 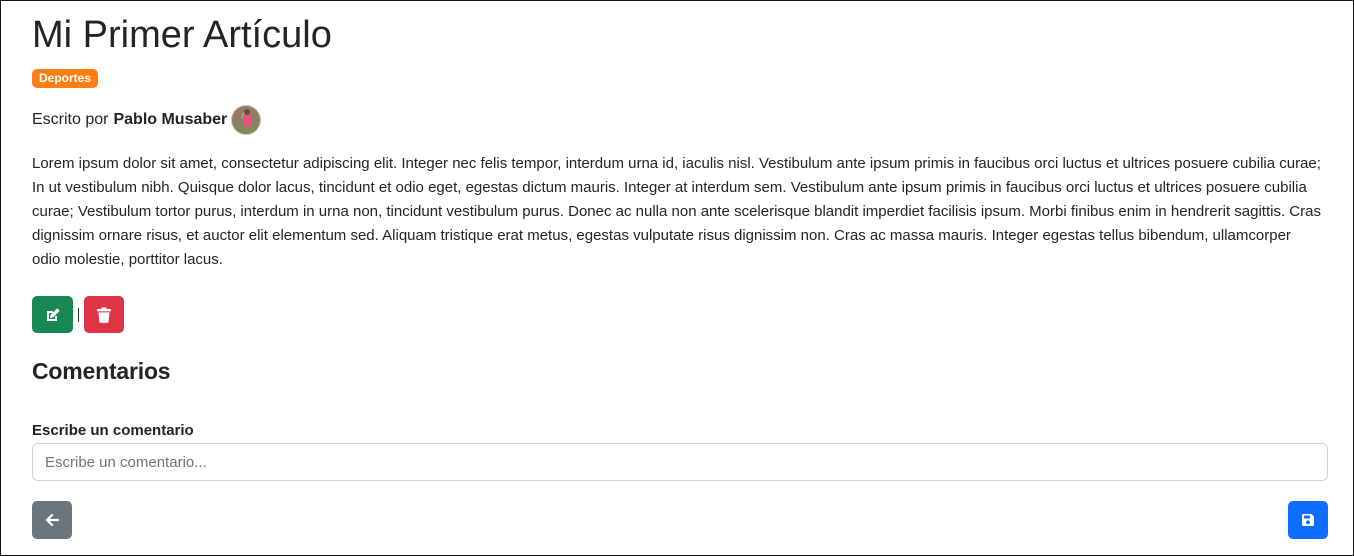 I want to click on category-badge: Deportes, so click(x=65, y=78).